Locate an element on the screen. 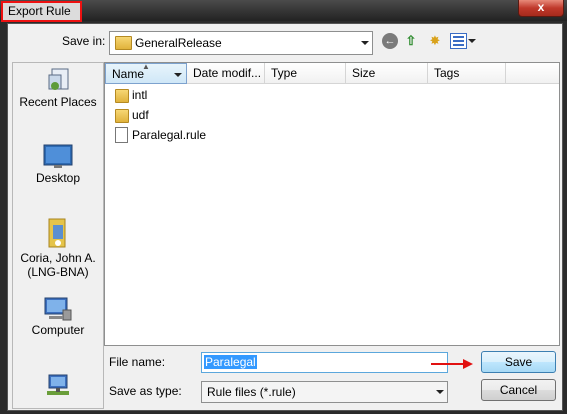  column-header-type: Type is located at coordinates (305, 73).